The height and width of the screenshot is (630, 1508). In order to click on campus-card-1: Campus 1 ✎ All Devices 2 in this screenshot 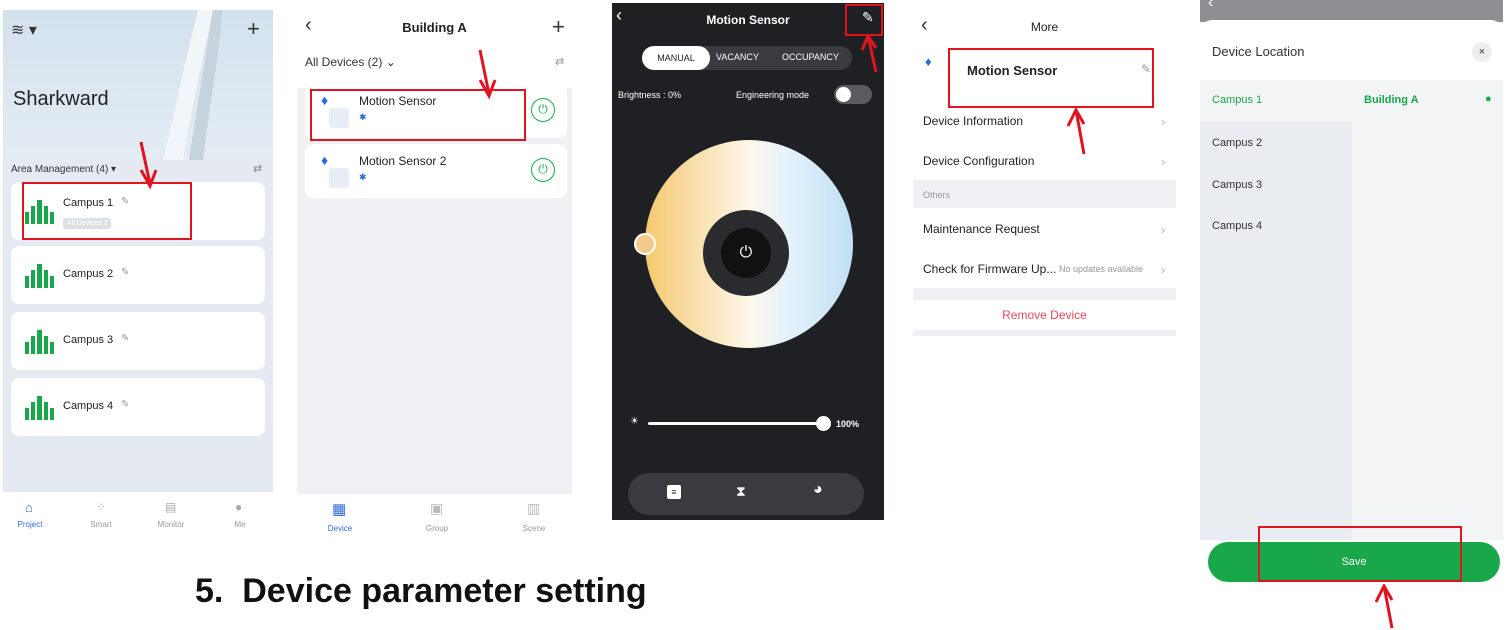, I will do `click(138, 211)`.